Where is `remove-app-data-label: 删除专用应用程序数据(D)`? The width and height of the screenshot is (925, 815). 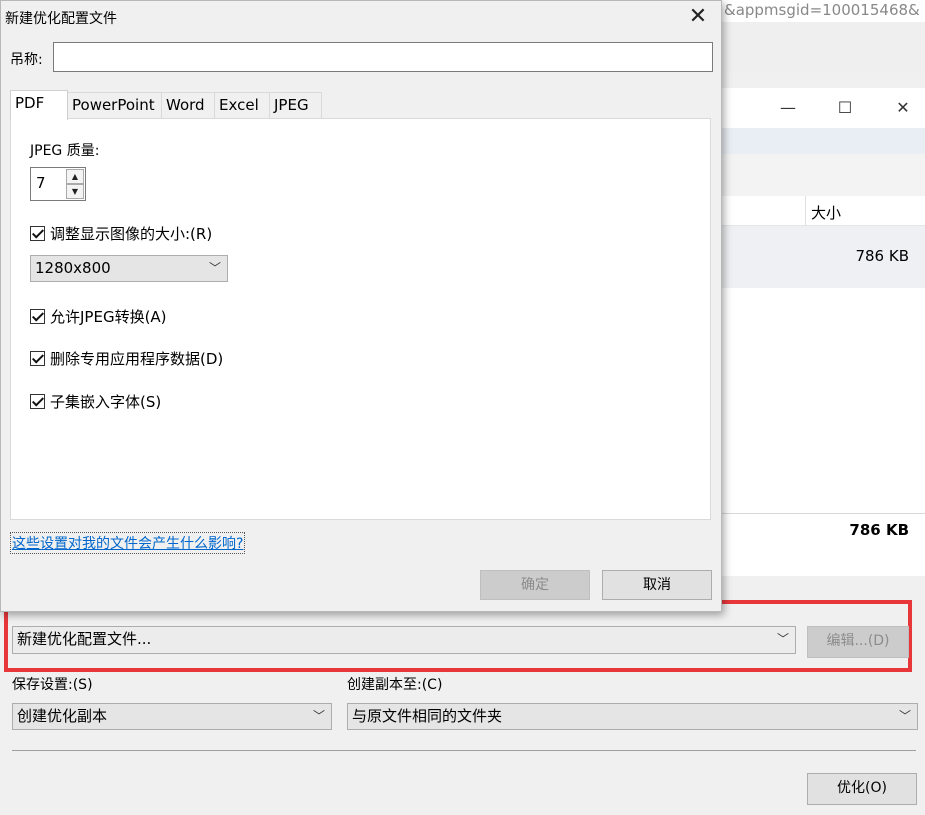
remove-app-data-label: 删除专用应用程序数据(D) is located at coordinates (137, 359).